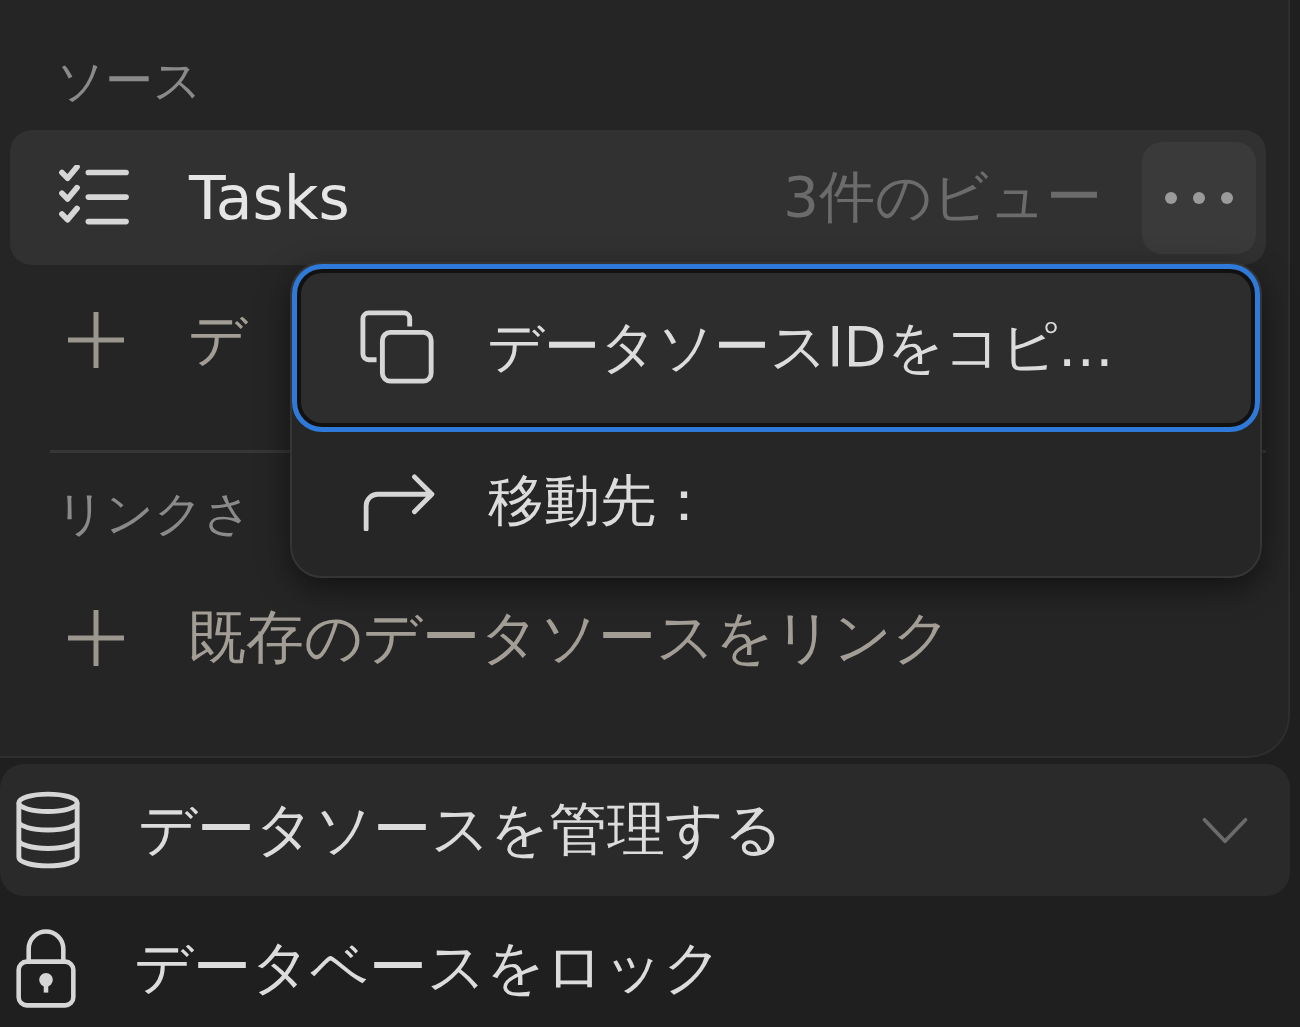 The image size is (1300, 1027). What do you see at coordinates (154, 513) in the screenshot?
I see `section-heading: リンクさ` at bounding box center [154, 513].